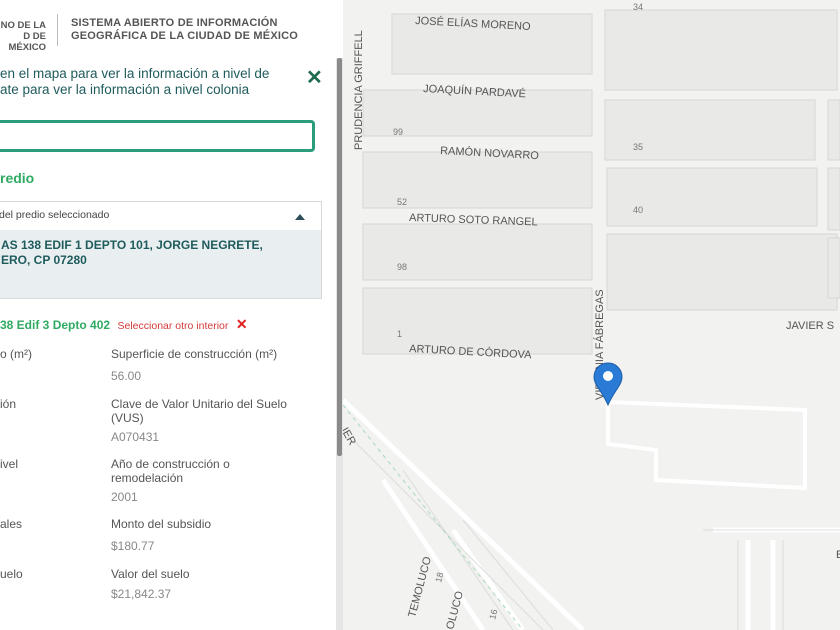 Image resolution: width=840 pixels, height=630 pixels. Describe the element at coordinates (11, 574) in the screenshot. I see `field-label: uelo` at that location.